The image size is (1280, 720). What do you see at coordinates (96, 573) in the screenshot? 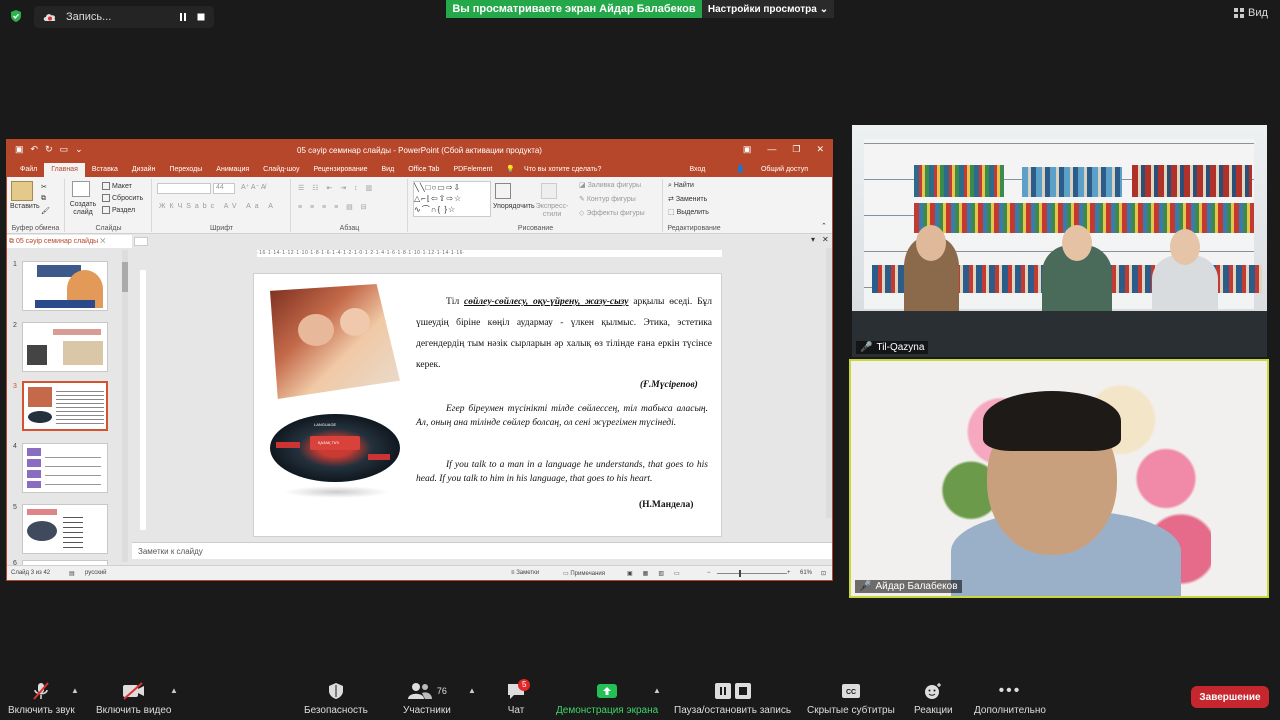
I see `language-status: русский` at bounding box center [96, 573].